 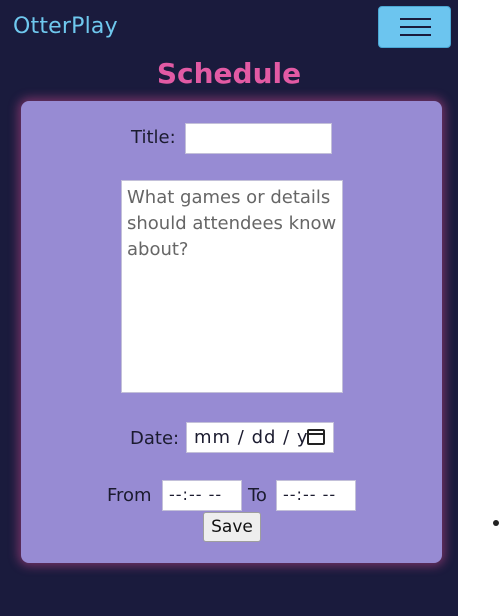 What do you see at coordinates (155, 438) in the screenshot?
I see `date-label: Date:` at bounding box center [155, 438].